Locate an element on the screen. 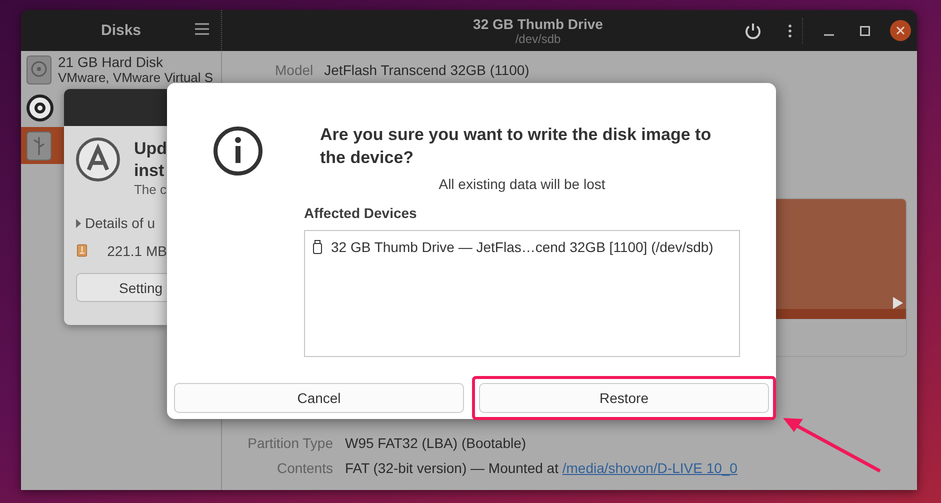  details-label: Details of u is located at coordinates (120, 223).